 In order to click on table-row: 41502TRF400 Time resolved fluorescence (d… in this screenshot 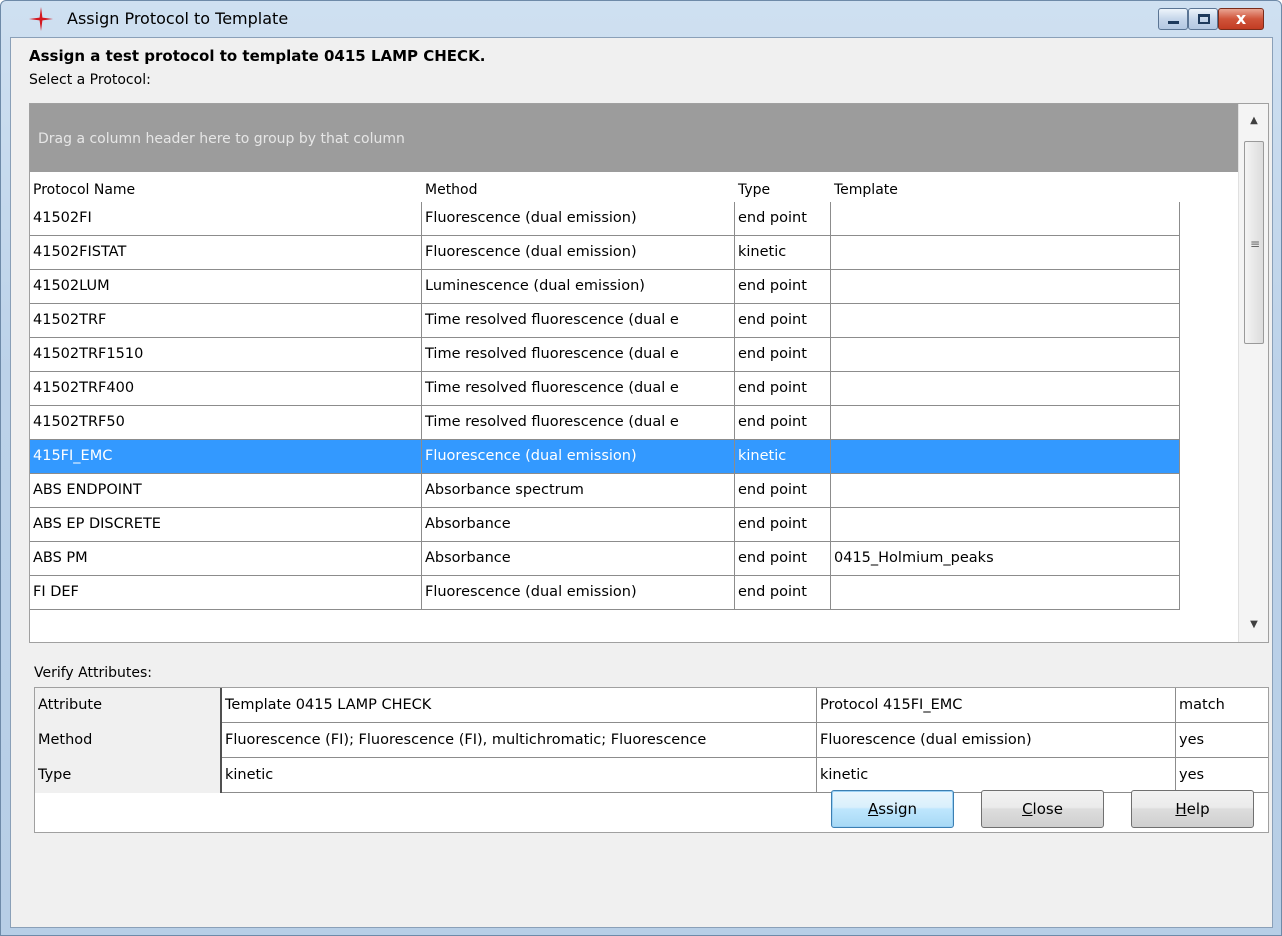, I will do `click(605, 389)`.